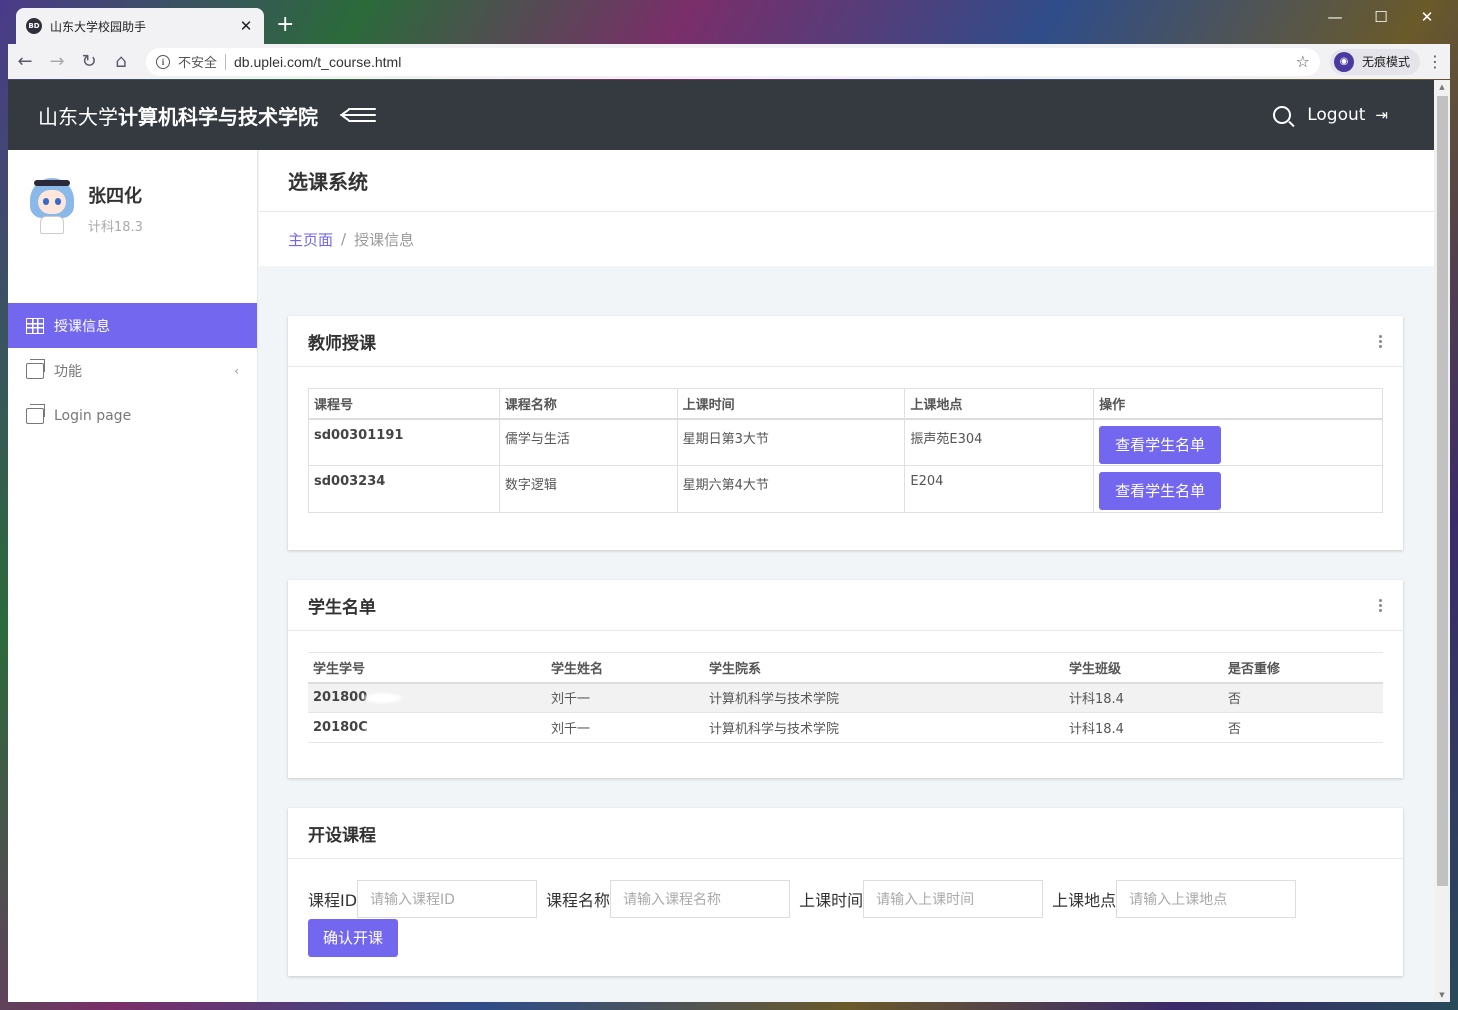 This screenshot has height=1010, width=1458. What do you see at coordinates (163, 61) in the screenshot?
I see `info-icon: i` at bounding box center [163, 61].